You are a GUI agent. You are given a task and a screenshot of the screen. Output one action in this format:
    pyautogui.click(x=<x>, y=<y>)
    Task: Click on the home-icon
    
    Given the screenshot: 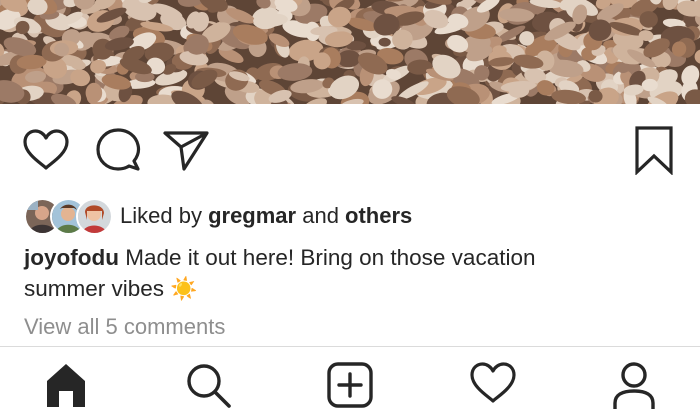 What is the action you would take?
    pyautogui.click(x=66, y=385)
    